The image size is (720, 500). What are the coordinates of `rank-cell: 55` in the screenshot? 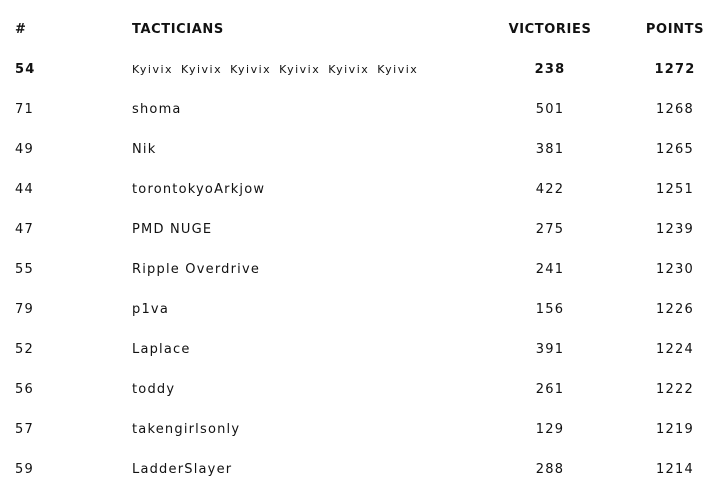 It's located at (24, 269).